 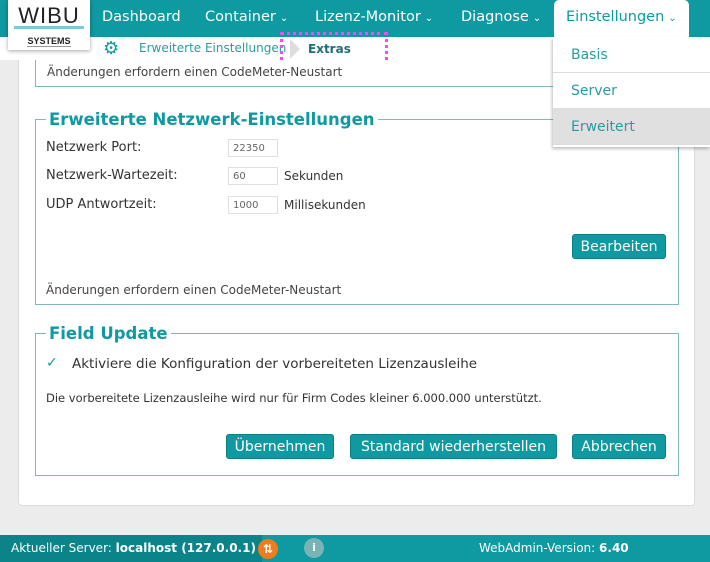 I want to click on network-port-input: 22350, so click(x=253, y=148).